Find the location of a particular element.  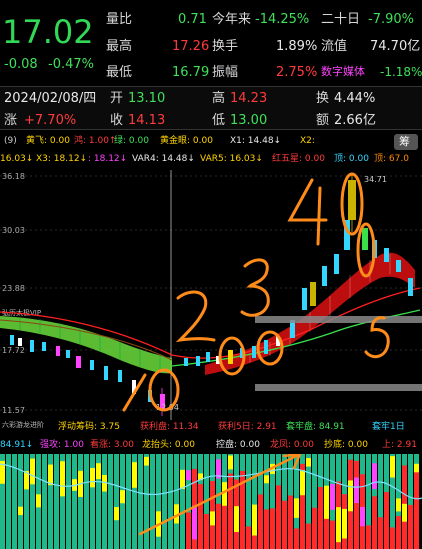

indicator1-item: 顶: 67.0 is located at coordinates (391, 159).